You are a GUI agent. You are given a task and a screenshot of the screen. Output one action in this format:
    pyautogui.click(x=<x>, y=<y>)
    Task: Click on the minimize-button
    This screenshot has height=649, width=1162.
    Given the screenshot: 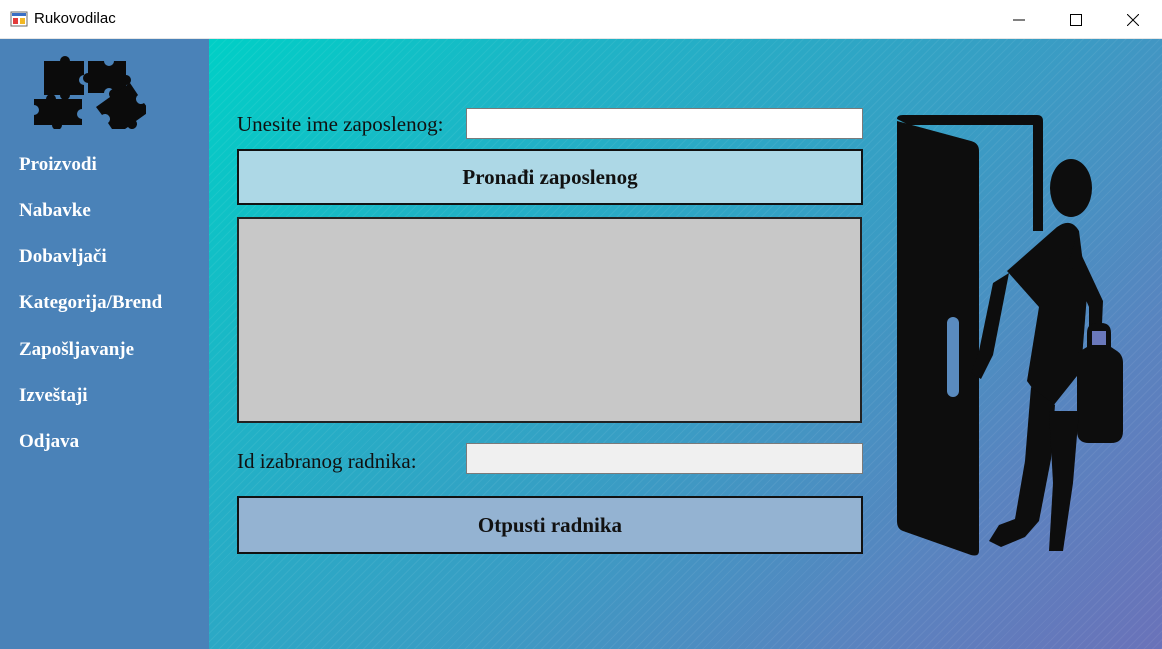 What is the action you would take?
    pyautogui.click(x=1019, y=19)
    